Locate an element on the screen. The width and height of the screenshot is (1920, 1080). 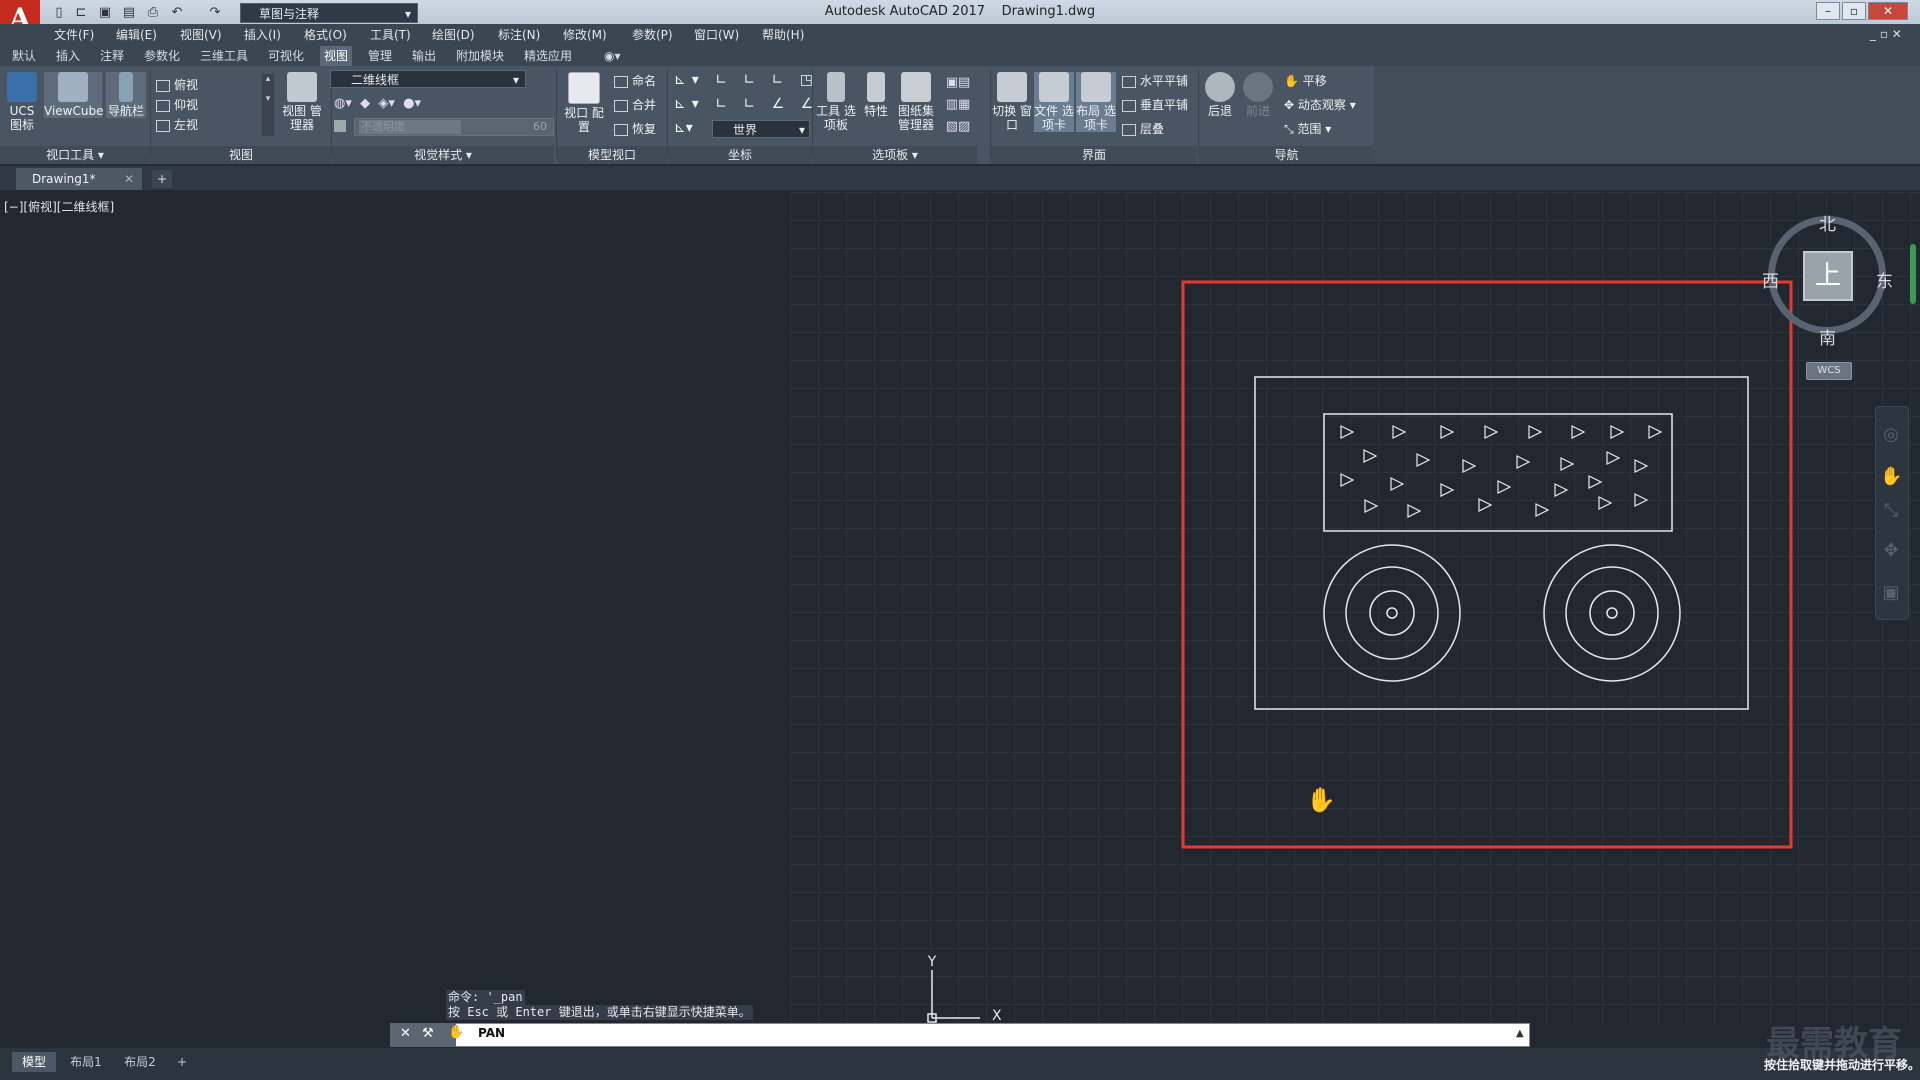
steering-wheel-icon: ◎ is located at coordinates (1891, 435).